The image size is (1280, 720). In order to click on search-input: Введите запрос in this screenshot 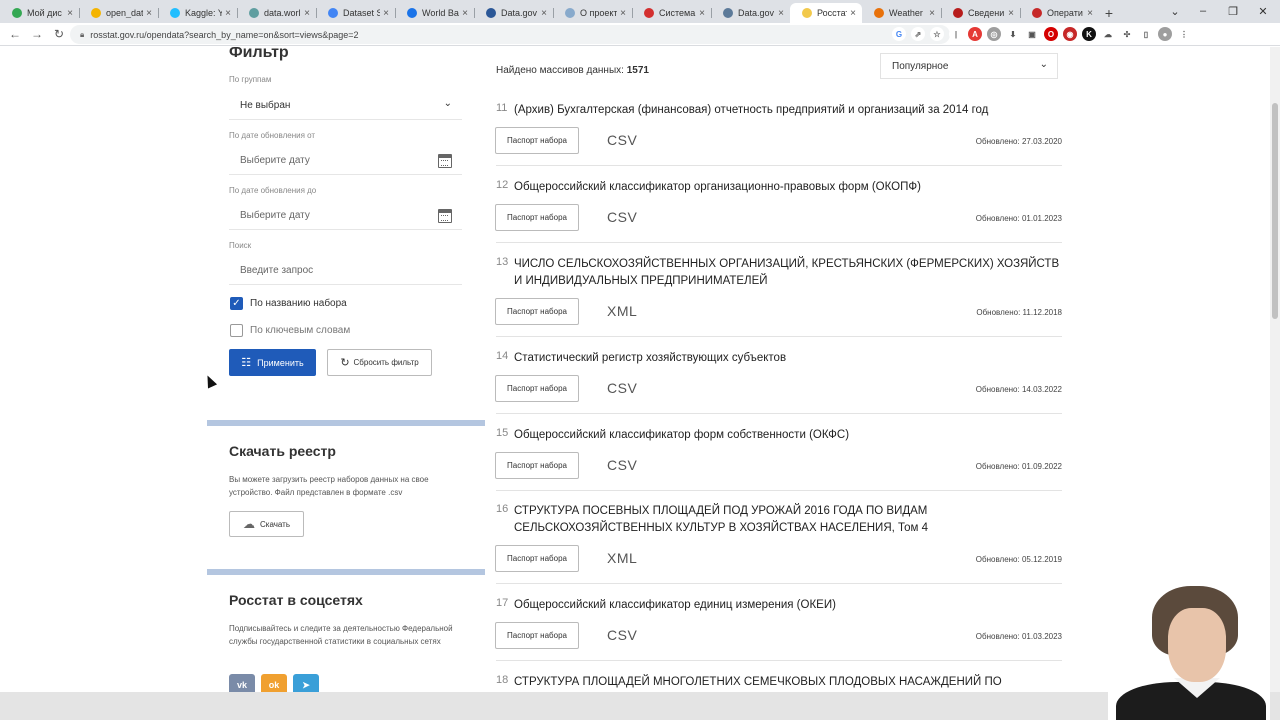, I will do `click(345, 271)`.